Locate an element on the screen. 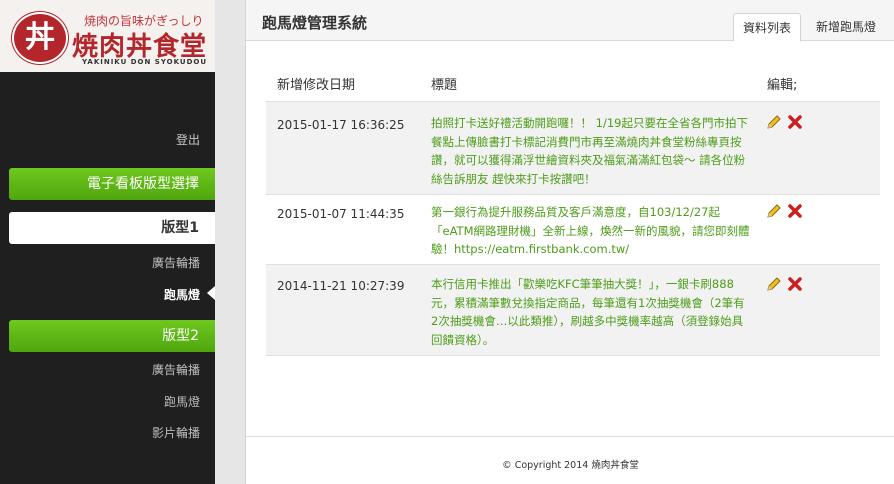  panel-header: 跑馬燈管理系統 資料列表 新增跑馬燈 is located at coordinates (570, 21).